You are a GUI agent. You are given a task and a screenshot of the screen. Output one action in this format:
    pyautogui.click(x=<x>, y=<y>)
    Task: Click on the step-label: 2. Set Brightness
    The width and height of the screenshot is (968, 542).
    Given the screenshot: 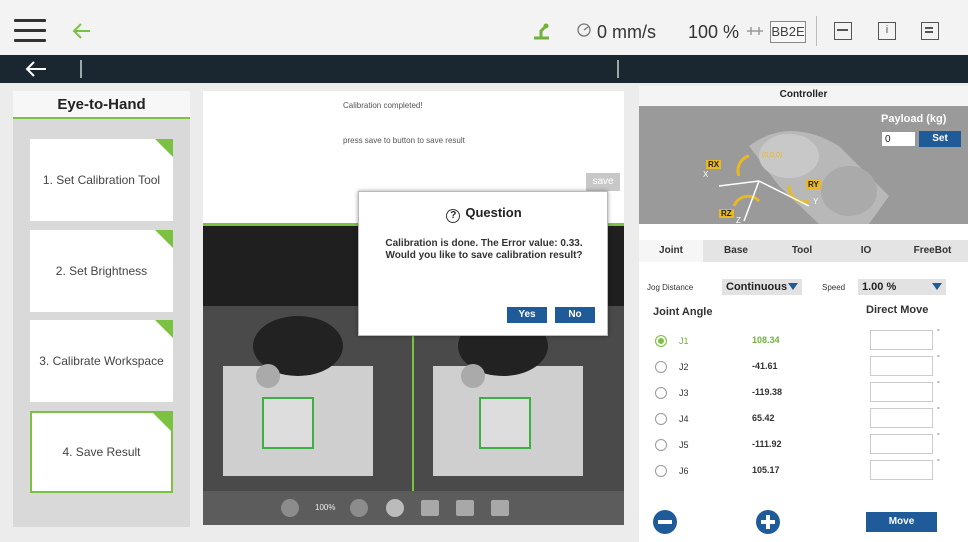 What is the action you would take?
    pyautogui.click(x=101, y=271)
    